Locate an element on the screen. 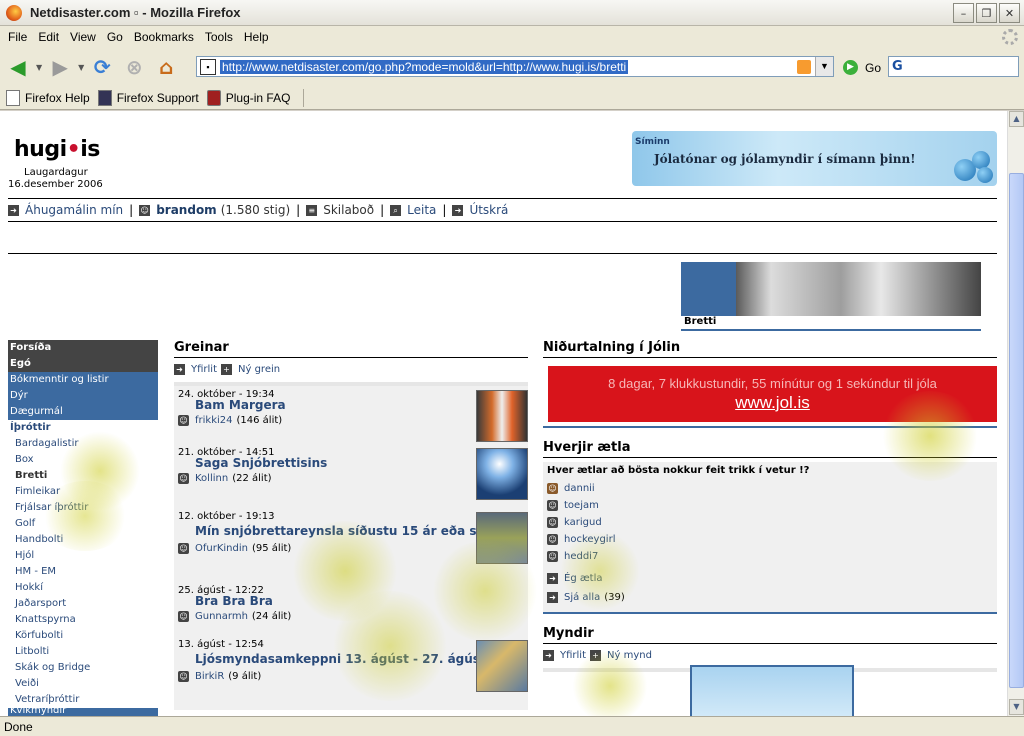  article-author: Gunnarmh is located at coordinates (221, 616).